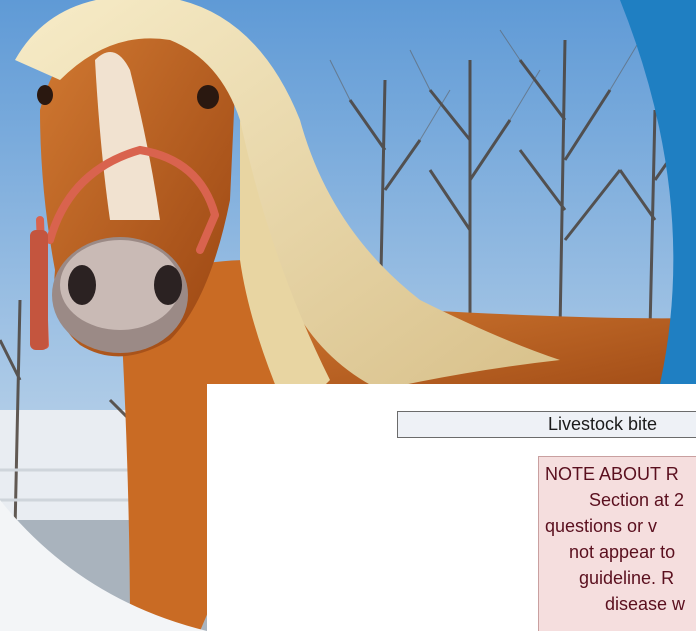  What do you see at coordinates (627, 578) in the screenshot?
I see `note-line: guideline. R` at bounding box center [627, 578].